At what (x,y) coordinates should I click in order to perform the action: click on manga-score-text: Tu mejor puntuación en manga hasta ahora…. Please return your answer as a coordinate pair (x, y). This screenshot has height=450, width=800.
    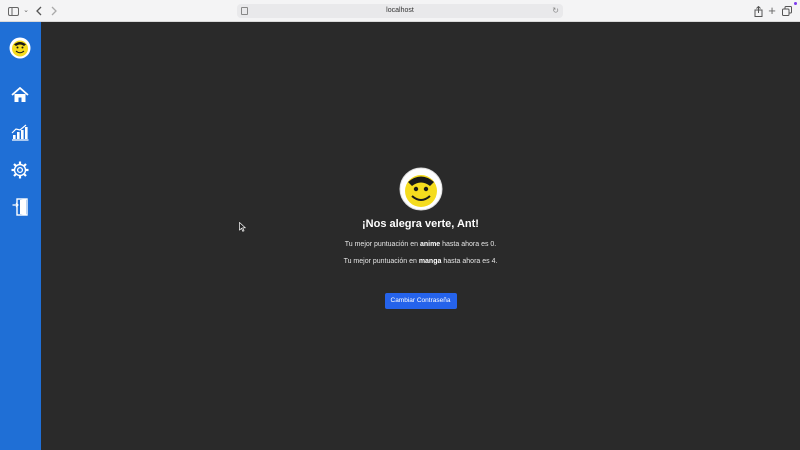
    Looking at the image, I should click on (420, 261).